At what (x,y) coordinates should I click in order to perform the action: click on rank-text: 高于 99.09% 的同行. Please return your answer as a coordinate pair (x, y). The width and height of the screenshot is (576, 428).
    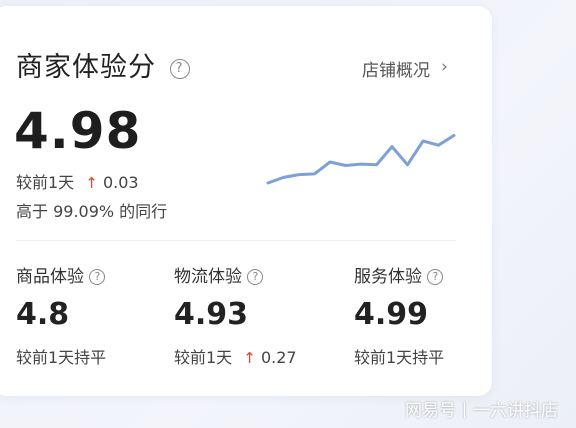
    Looking at the image, I should click on (92, 211).